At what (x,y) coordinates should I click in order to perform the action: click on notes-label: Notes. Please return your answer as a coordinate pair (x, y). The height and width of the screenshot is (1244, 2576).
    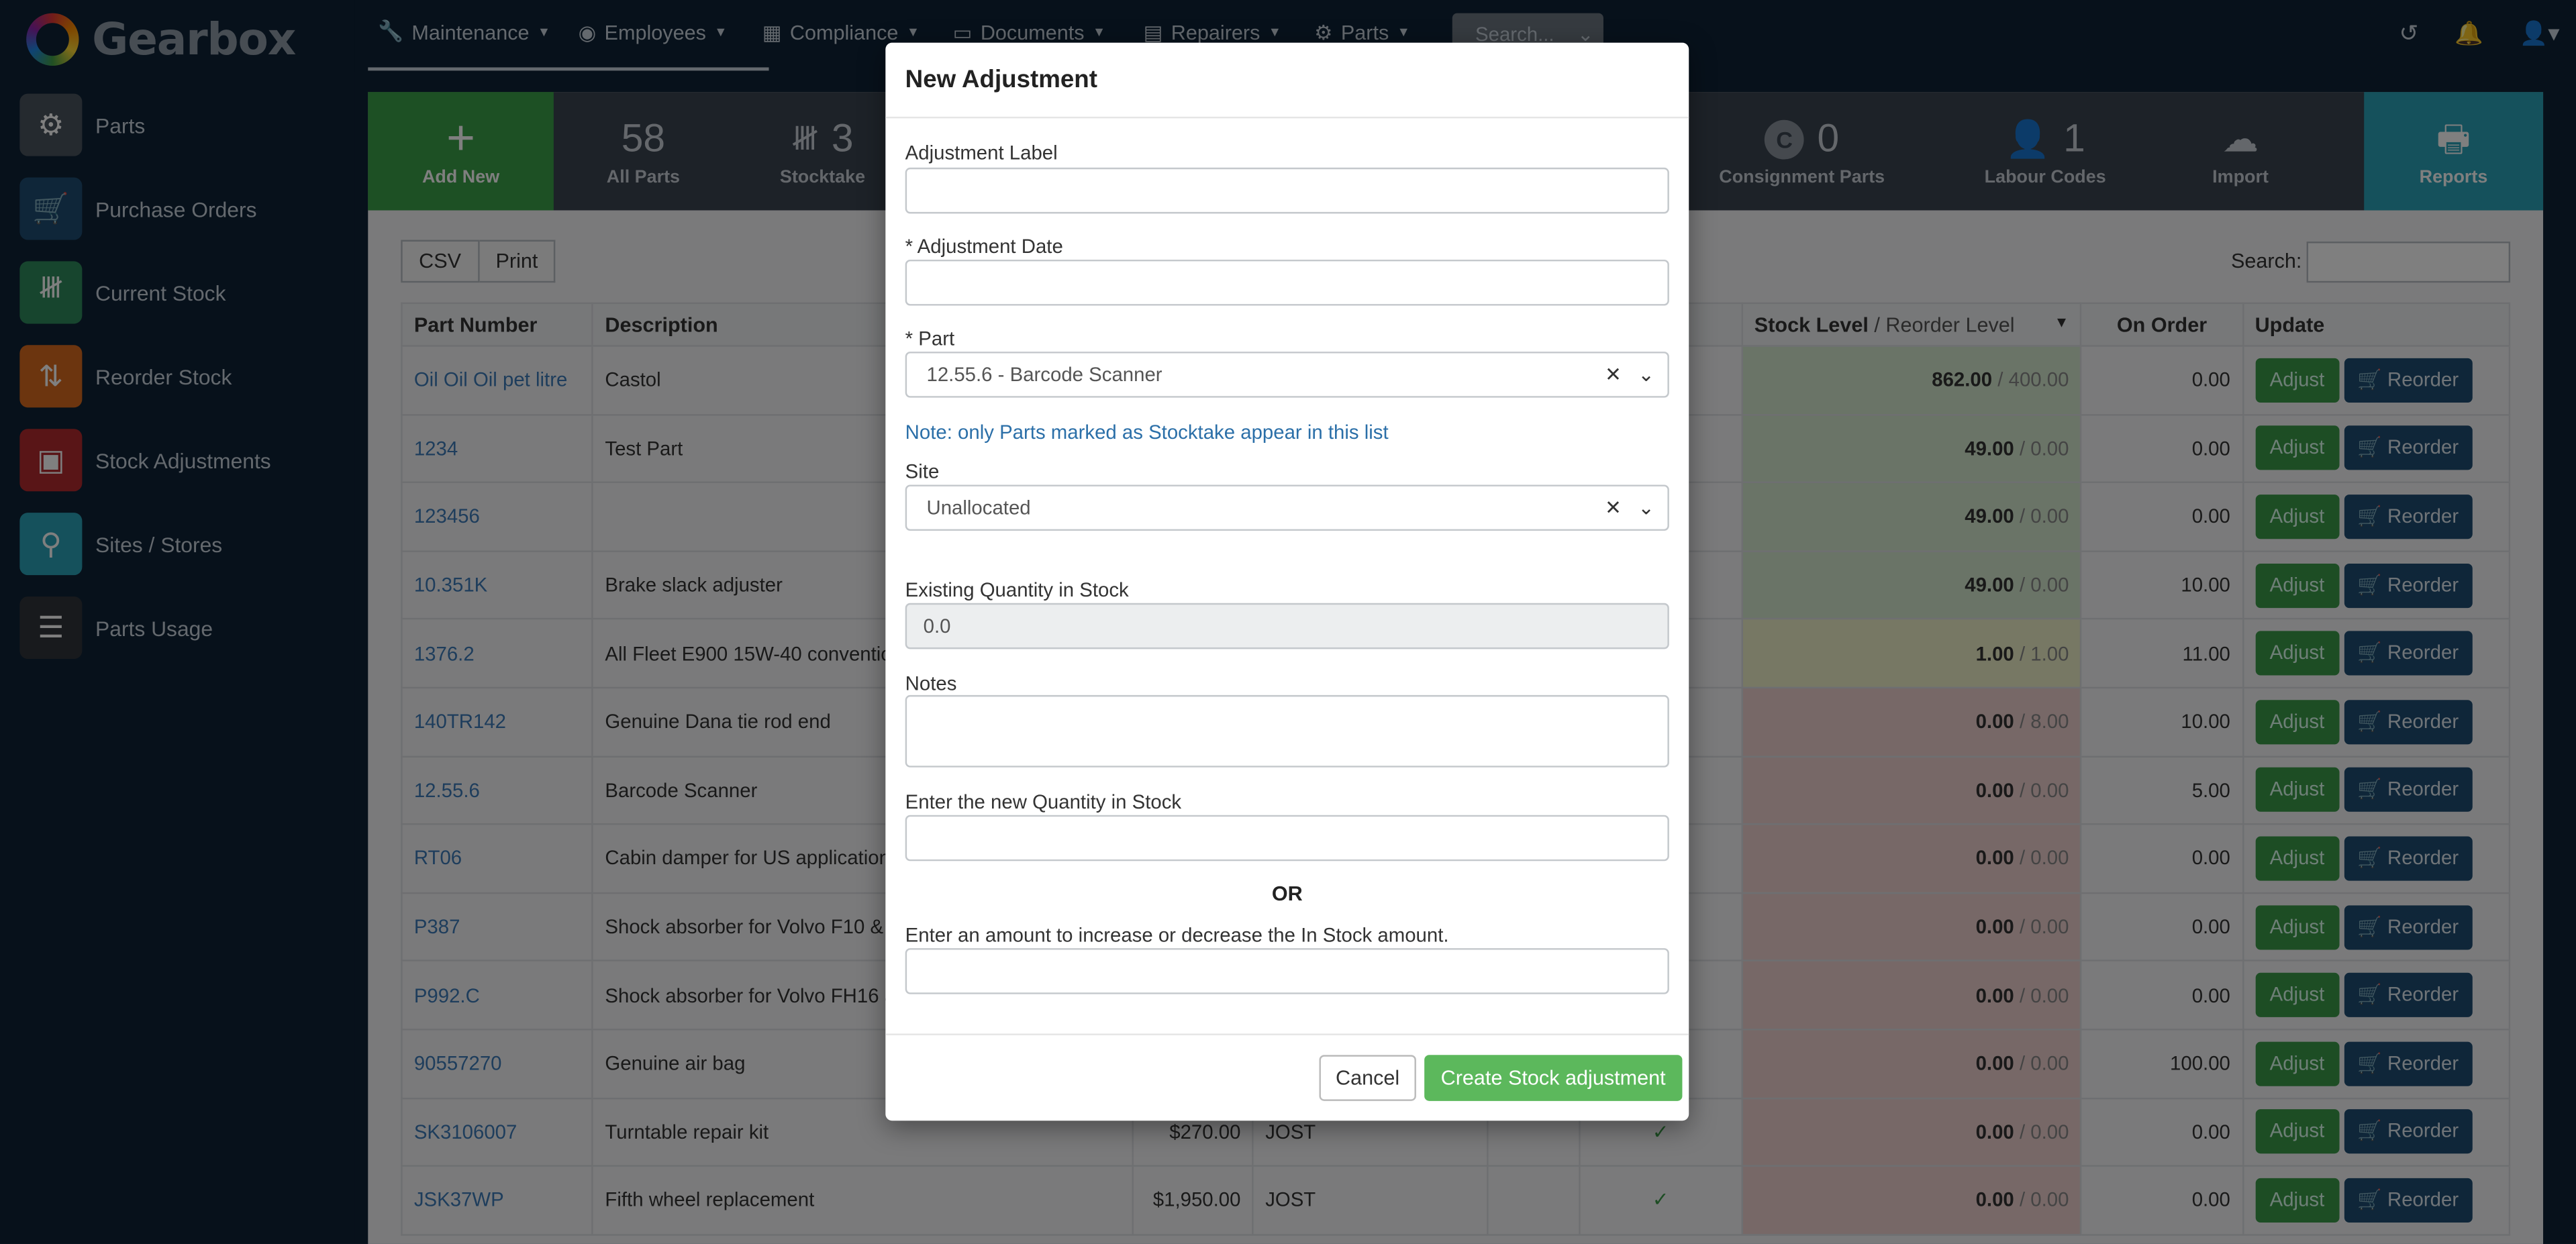
    Looking at the image, I should click on (931, 683).